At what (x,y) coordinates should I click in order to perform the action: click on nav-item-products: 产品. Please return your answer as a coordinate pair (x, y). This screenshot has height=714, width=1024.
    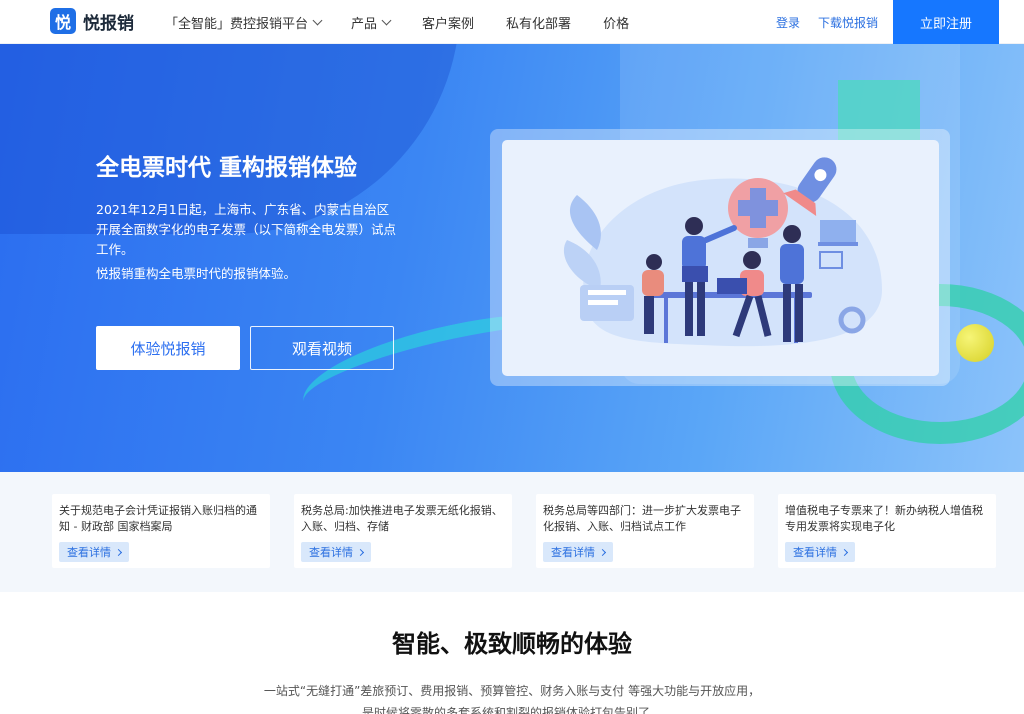
    Looking at the image, I should click on (371, 22).